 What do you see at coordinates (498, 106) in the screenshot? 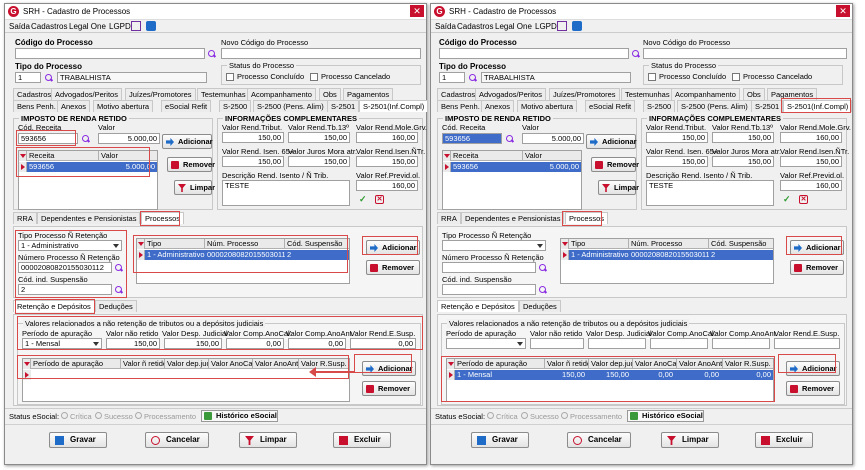
I see `tab-anexos: Anexos` at bounding box center [498, 106].